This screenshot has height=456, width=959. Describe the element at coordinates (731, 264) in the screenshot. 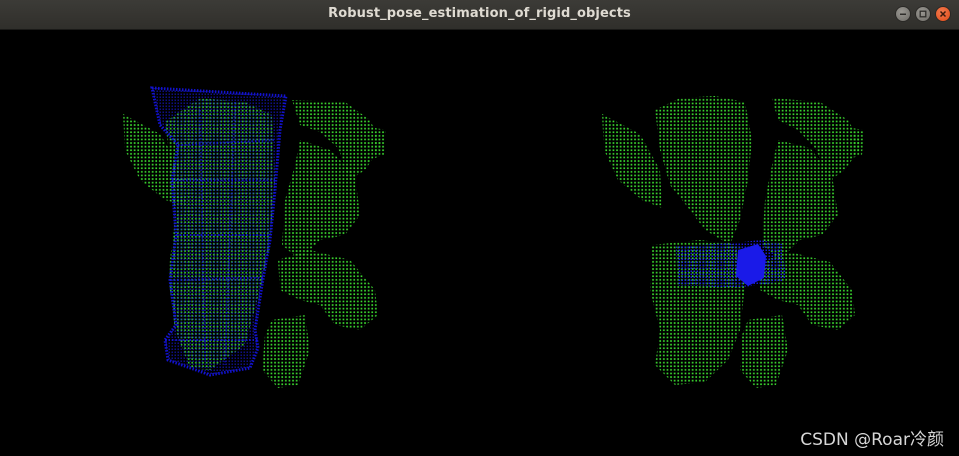

I see `right-view-object-cloud` at that location.